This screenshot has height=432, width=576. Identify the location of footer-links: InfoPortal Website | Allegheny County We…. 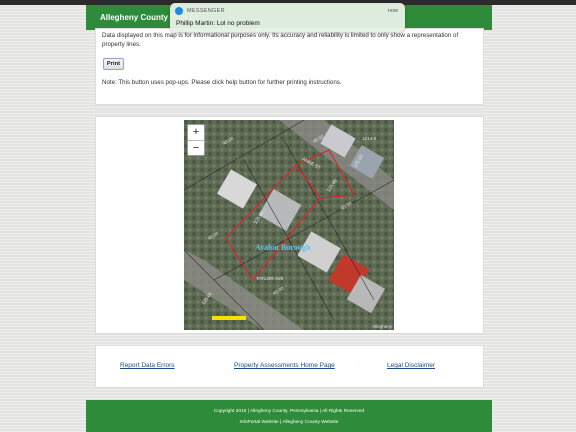
(289, 422).